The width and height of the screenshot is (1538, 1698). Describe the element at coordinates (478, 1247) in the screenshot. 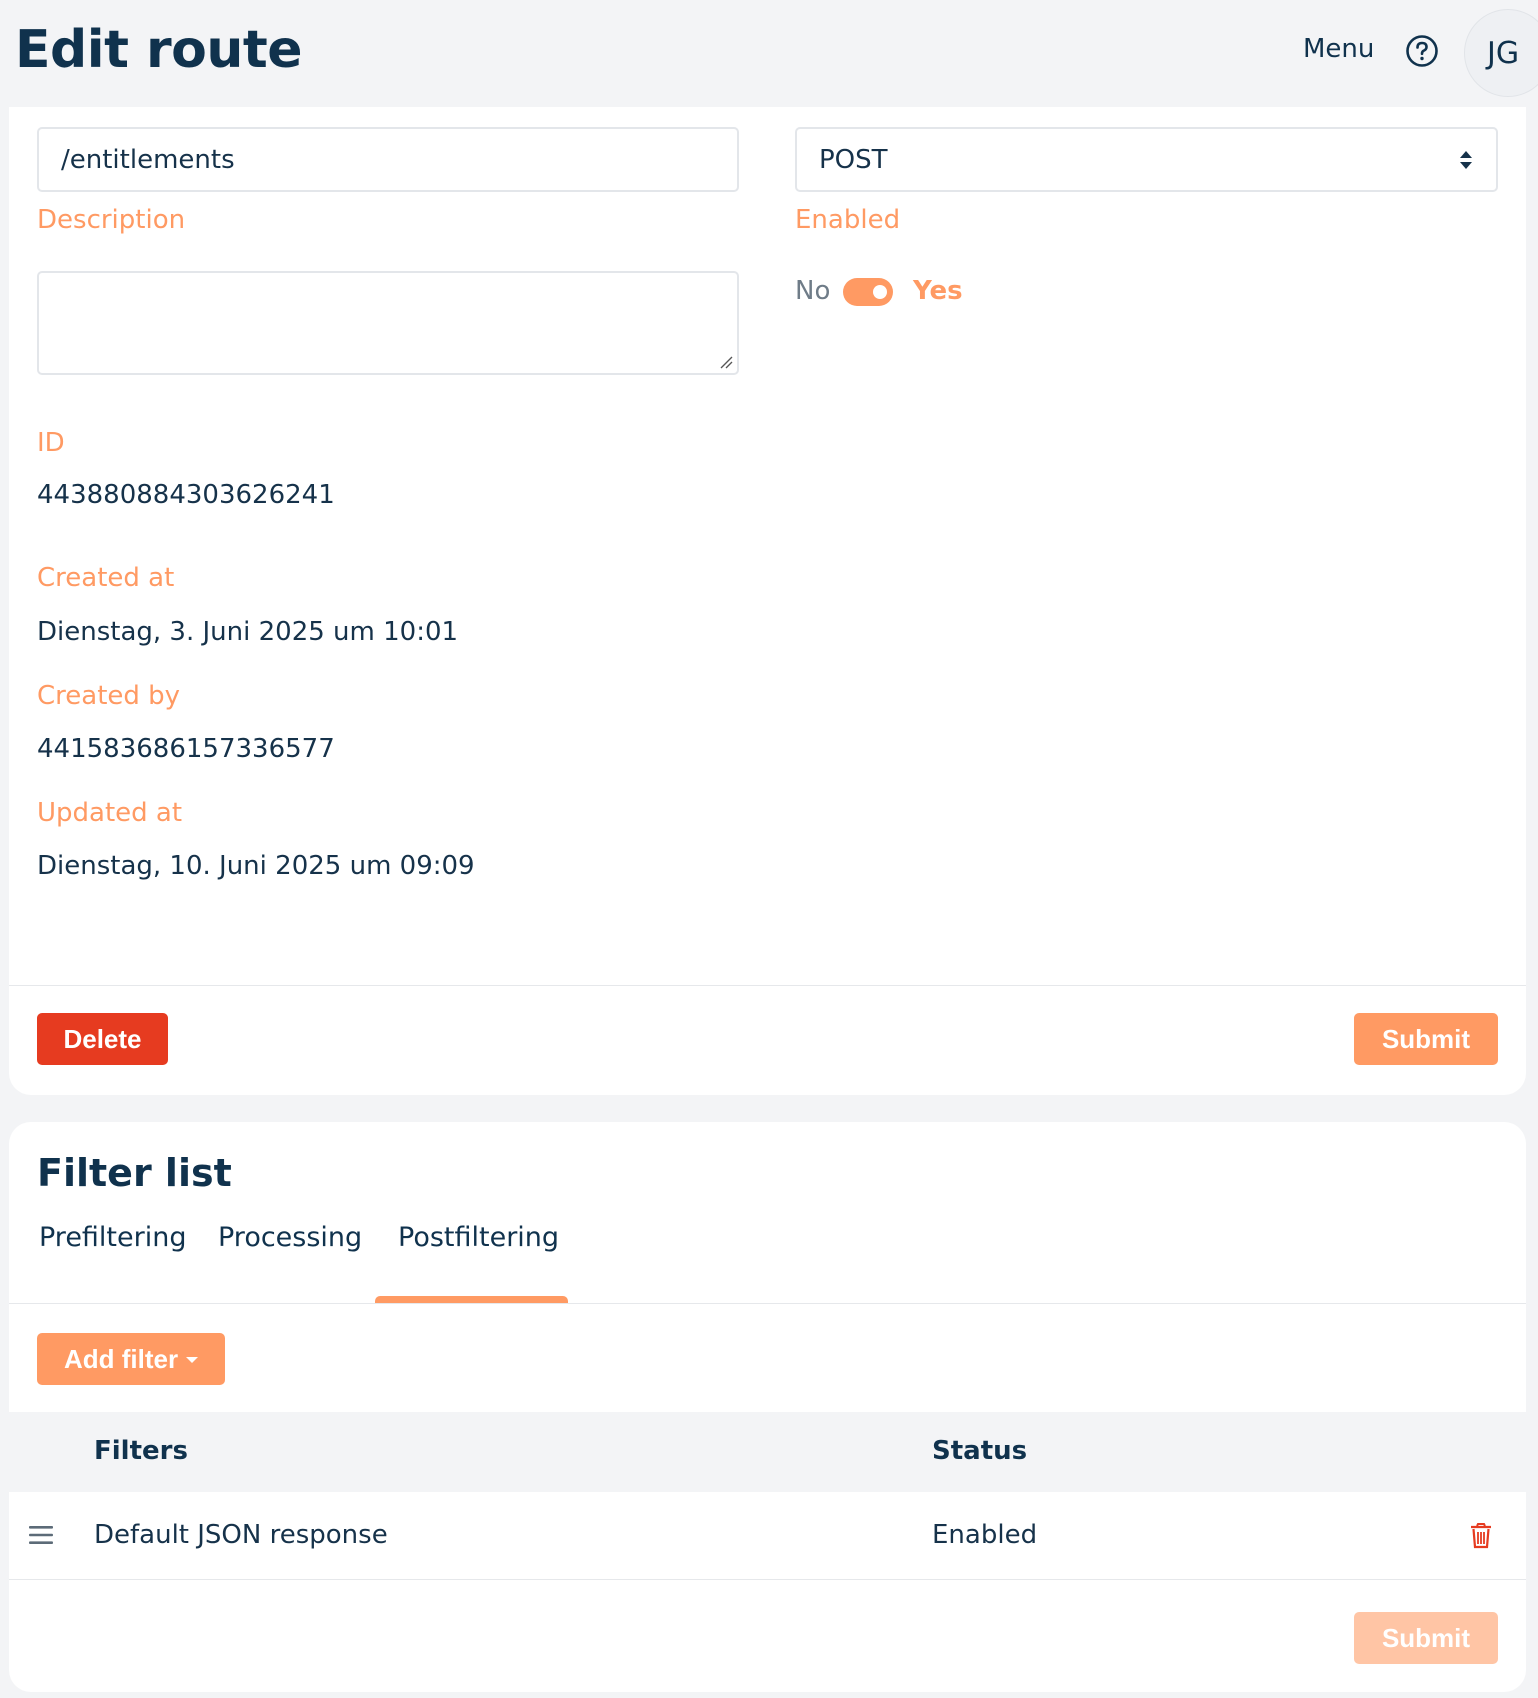

I see `tab-postfiltering: Postfiltering` at that location.